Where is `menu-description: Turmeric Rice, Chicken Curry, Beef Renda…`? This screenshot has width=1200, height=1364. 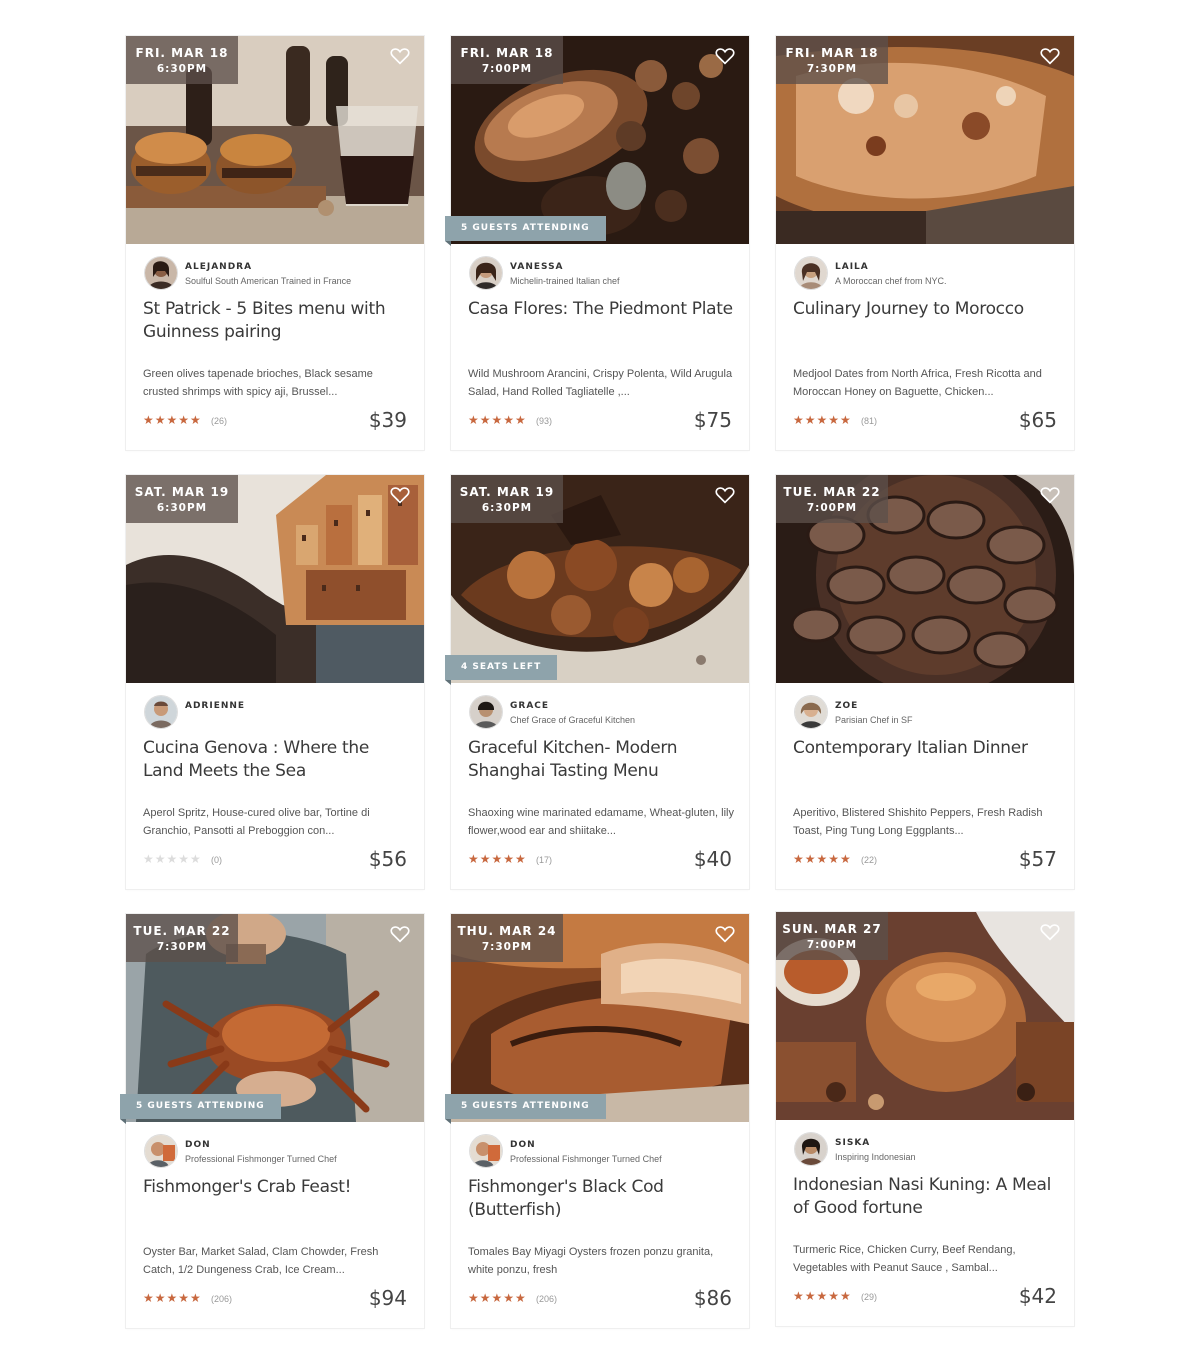
menu-description: Turmeric Rice, Chicken Curry, Beef Renda… is located at coordinates (904, 1259).